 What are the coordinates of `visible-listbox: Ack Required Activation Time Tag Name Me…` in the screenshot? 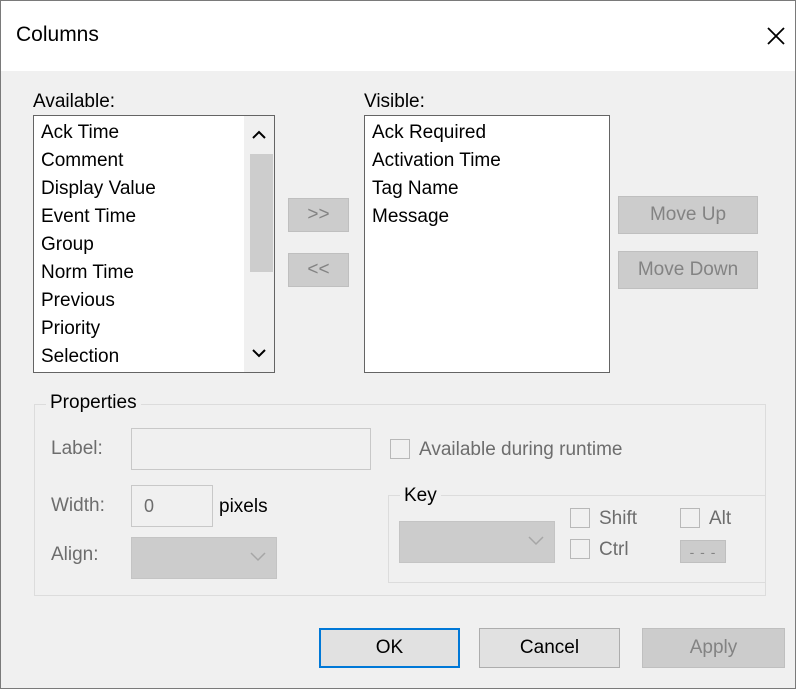 It's located at (487, 244).